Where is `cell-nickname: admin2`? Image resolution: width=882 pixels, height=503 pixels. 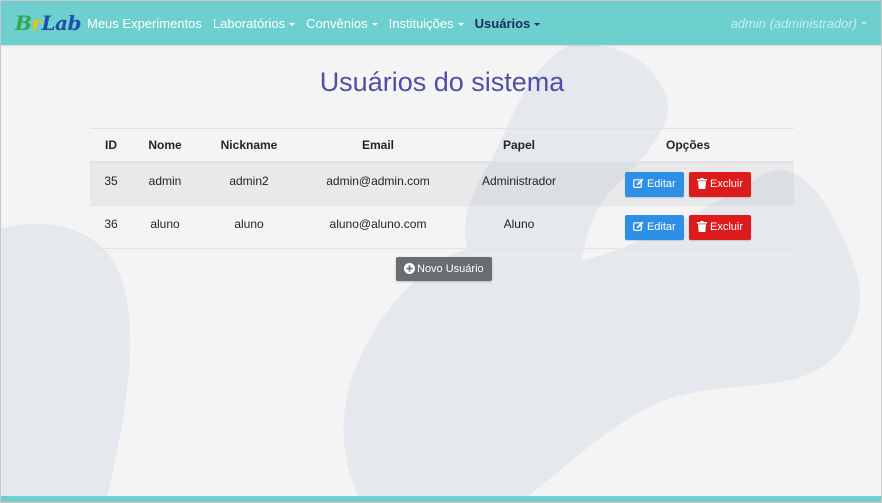
cell-nickname: admin2 is located at coordinates (249, 184).